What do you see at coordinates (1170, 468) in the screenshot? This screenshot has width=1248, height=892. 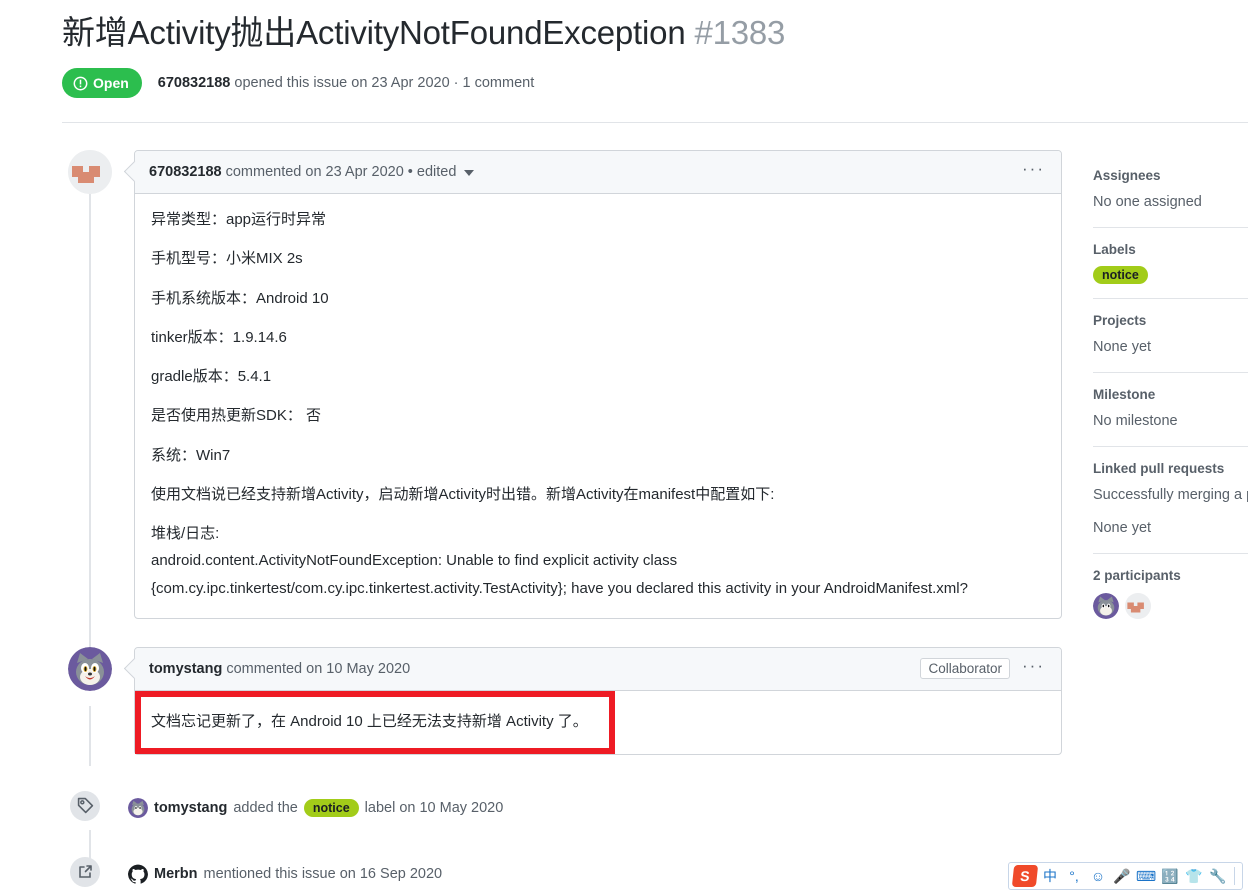 I see `sidebar-title: Linked pull requests` at bounding box center [1170, 468].